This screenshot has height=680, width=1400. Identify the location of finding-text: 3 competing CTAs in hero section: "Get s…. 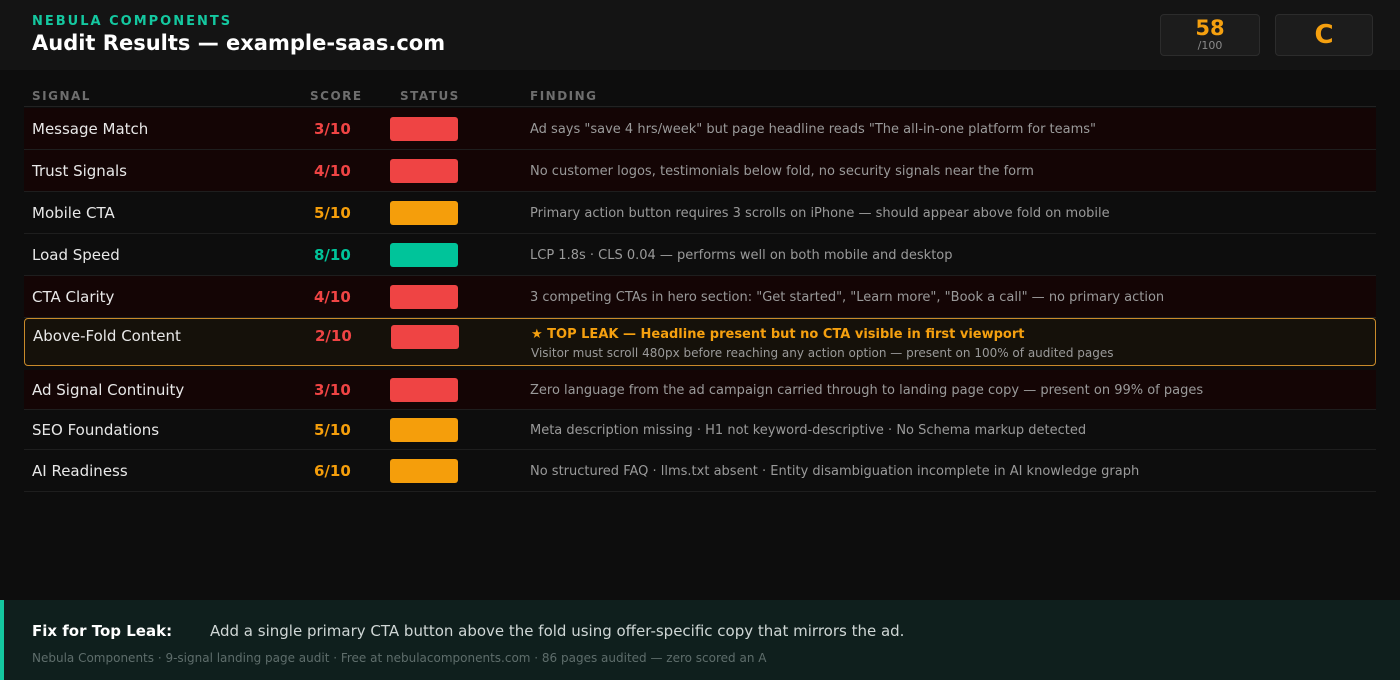
(847, 297).